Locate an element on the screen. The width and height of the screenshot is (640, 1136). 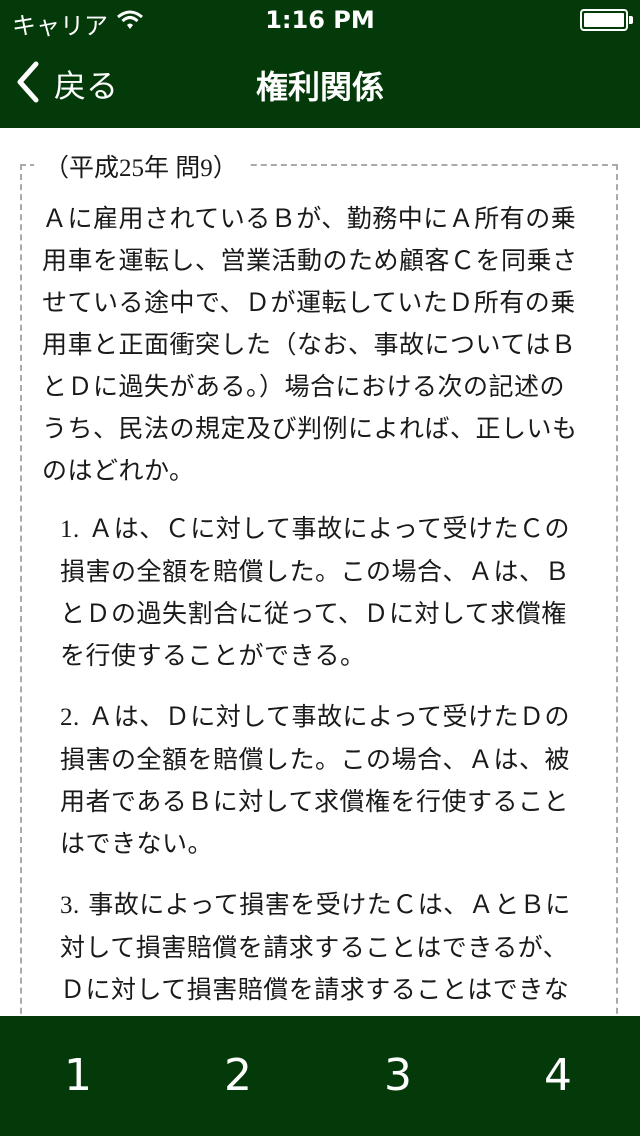
battery-icon is located at coordinates (606, 20).